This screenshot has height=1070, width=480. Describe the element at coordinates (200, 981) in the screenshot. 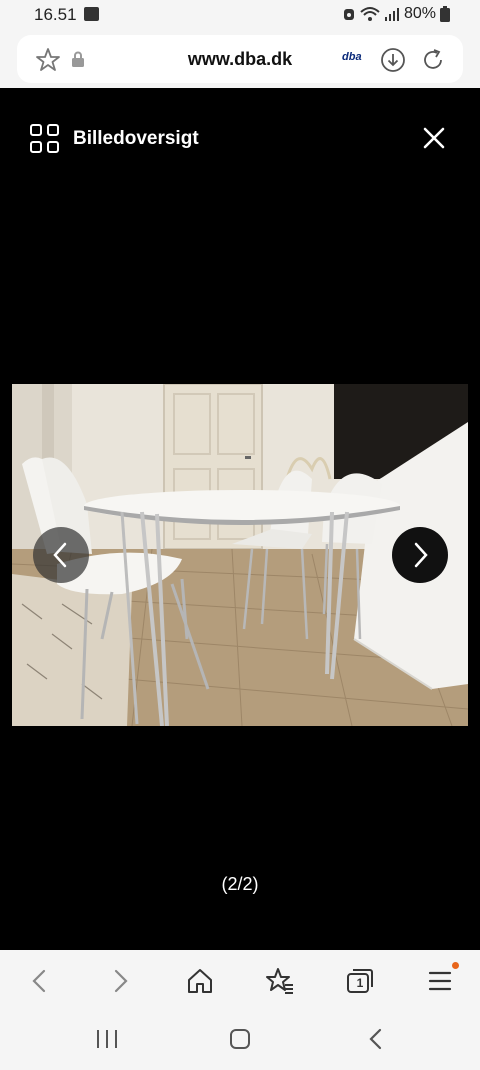

I see `home-icon` at that location.